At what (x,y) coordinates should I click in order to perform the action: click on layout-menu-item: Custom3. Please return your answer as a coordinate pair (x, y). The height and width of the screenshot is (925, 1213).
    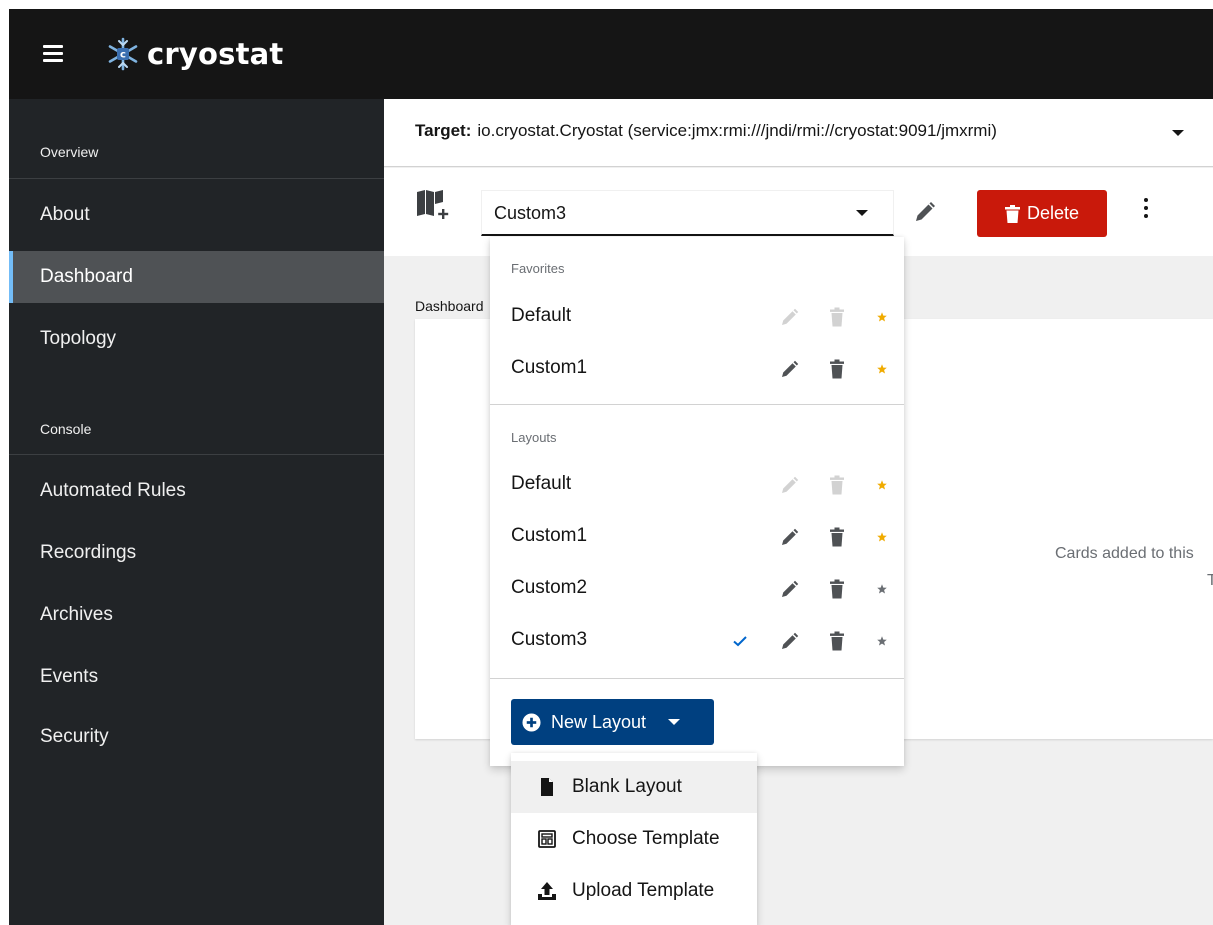
    Looking at the image, I should click on (697, 641).